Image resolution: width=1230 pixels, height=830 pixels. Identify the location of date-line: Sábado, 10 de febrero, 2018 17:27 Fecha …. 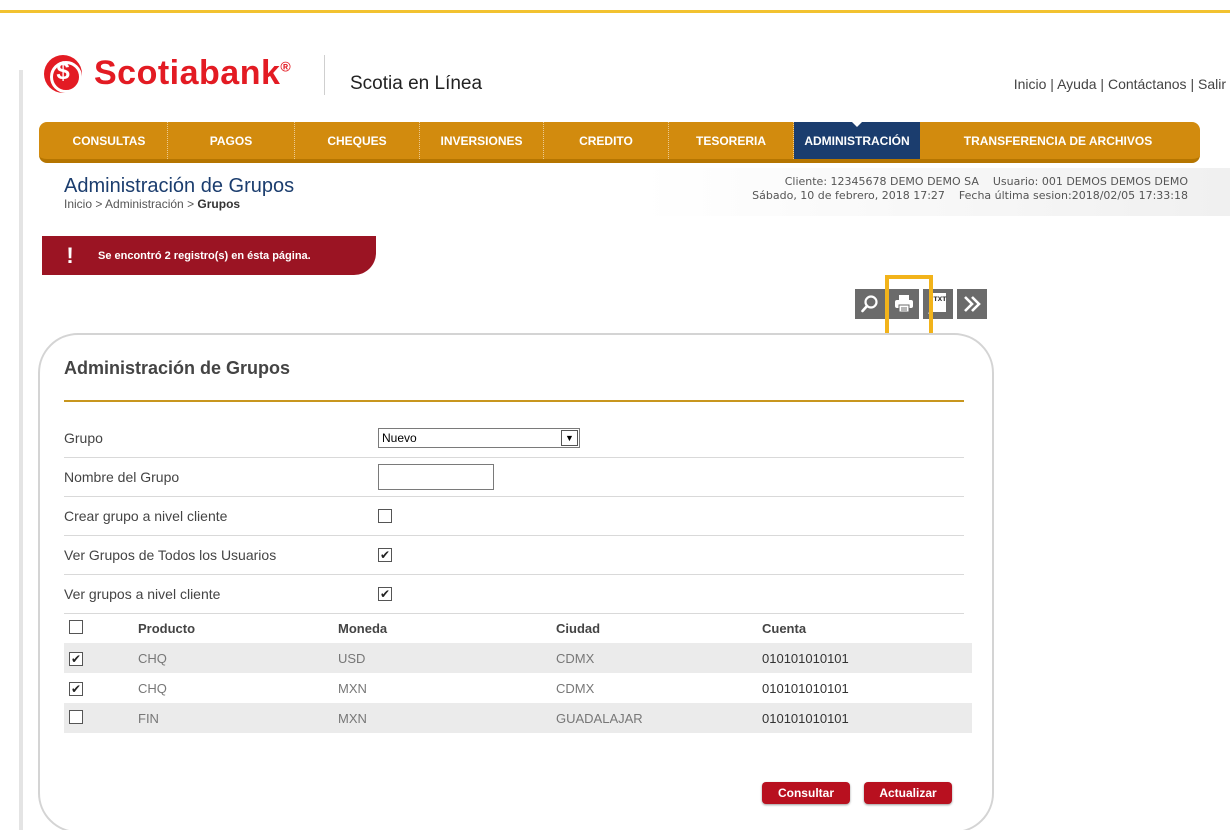
(970, 195).